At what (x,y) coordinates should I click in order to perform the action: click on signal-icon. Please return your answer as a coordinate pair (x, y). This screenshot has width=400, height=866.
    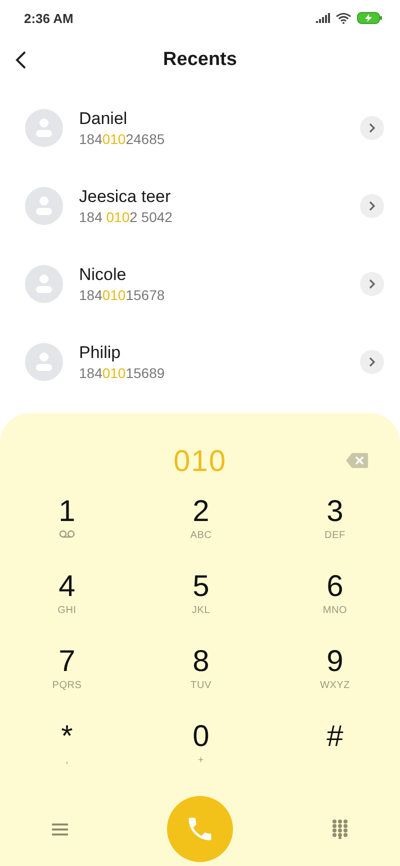
    Looking at the image, I should click on (323, 18).